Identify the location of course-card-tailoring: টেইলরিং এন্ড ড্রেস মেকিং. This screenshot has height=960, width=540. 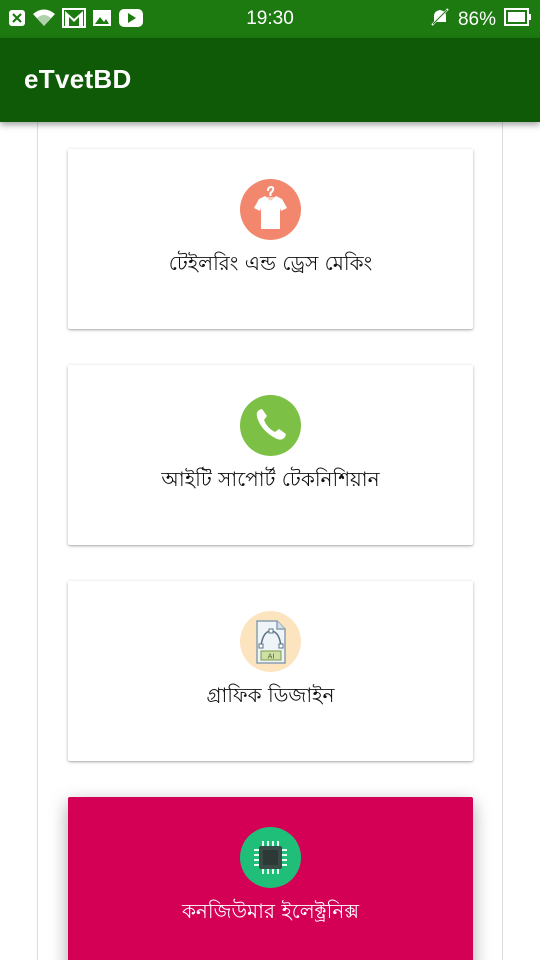
(270, 239).